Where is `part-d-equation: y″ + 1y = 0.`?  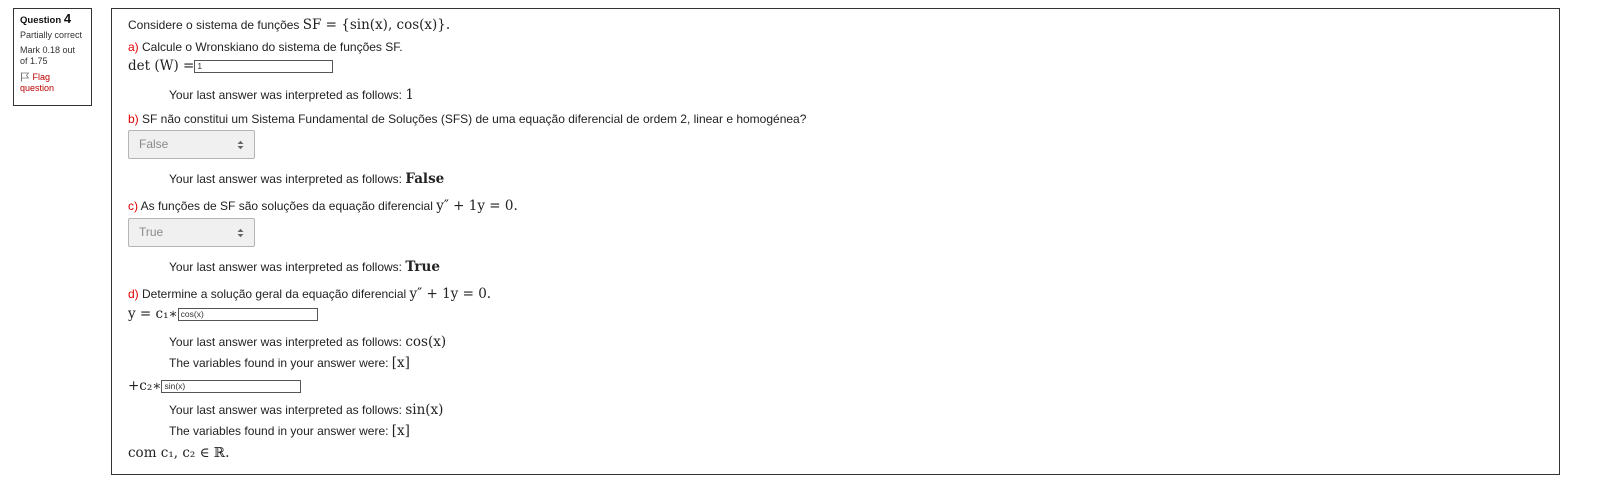 part-d-equation: y″ + 1y = 0. is located at coordinates (450, 294).